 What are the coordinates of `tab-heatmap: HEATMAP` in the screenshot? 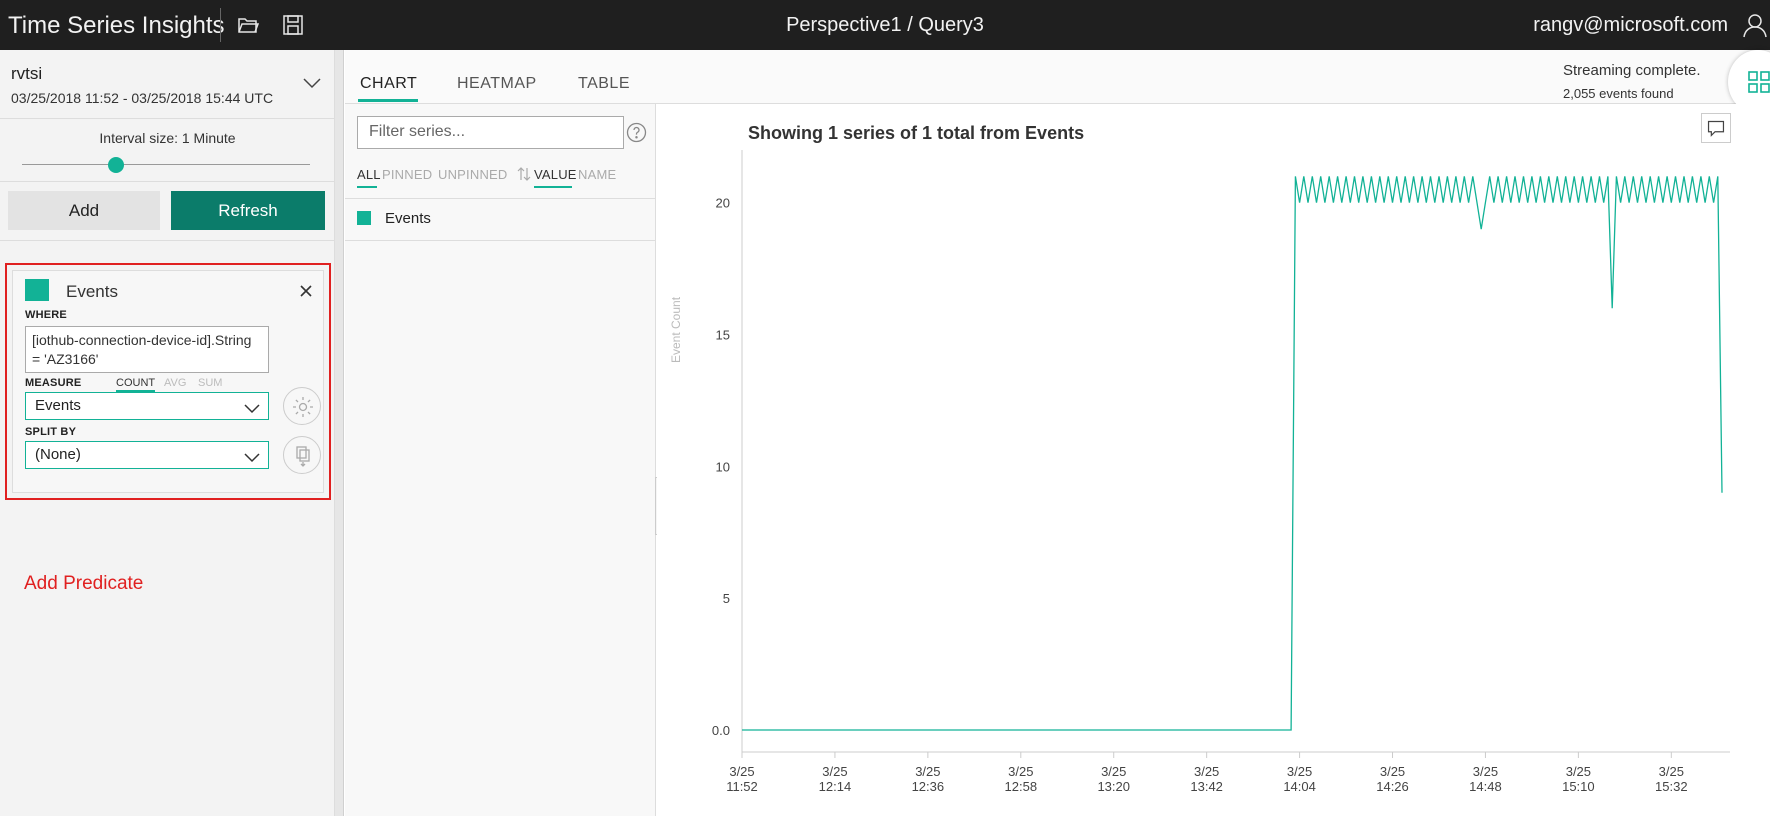 It's located at (497, 84).